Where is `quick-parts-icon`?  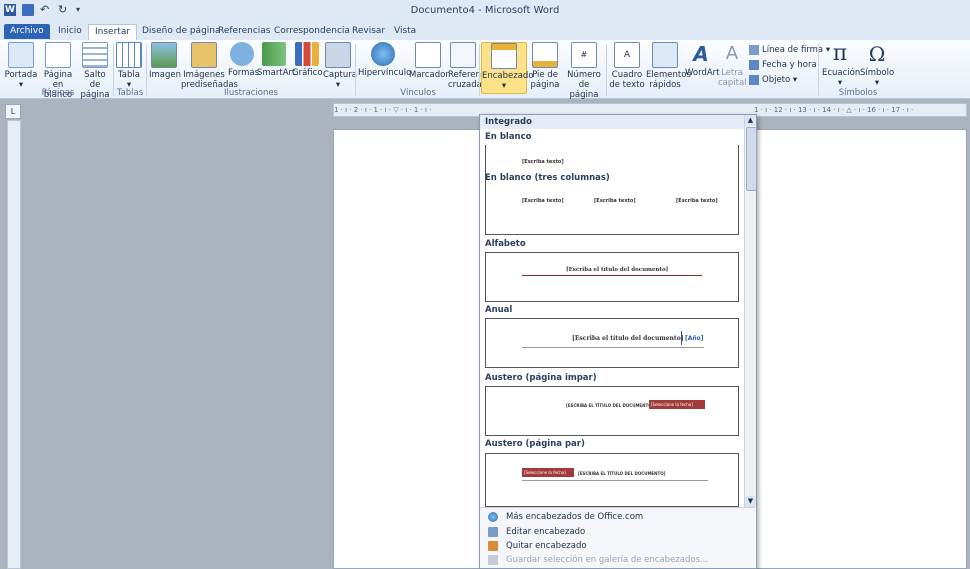
quick-parts-icon is located at coordinates (665, 55).